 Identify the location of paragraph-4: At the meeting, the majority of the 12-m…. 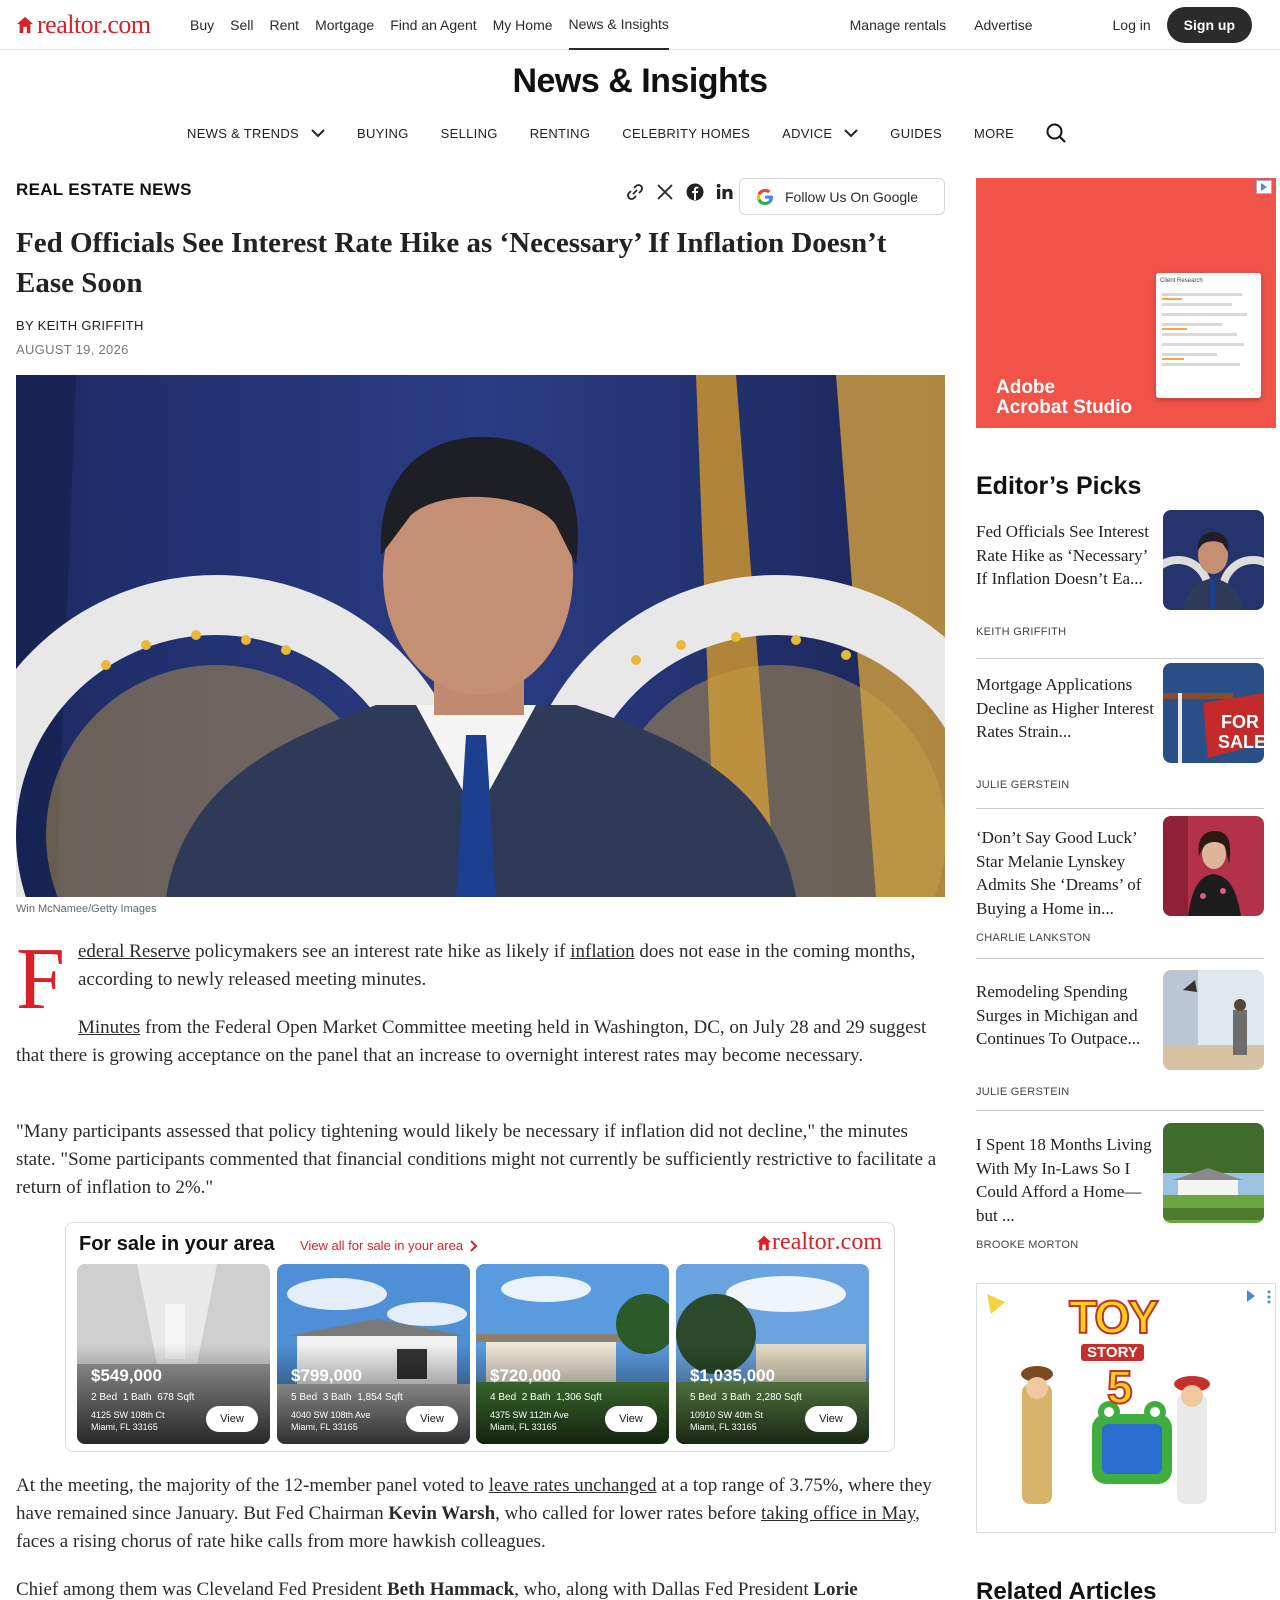
(480, 1514).